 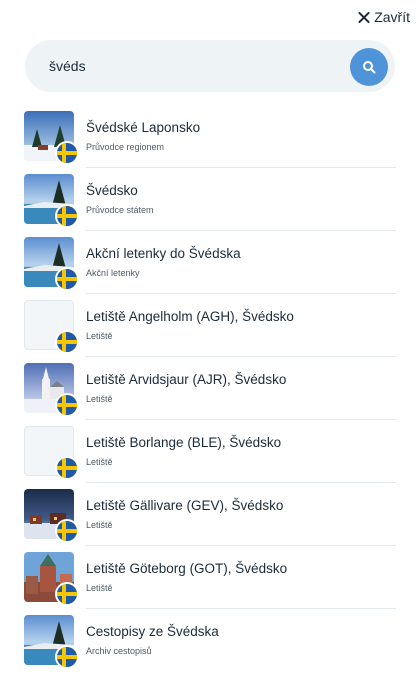 What do you see at coordinates (210, 639) in the screenshot?
I see `result-item: Cestopisy ze Švédska Archiv cestopisů` at bounding box center [210, 639].